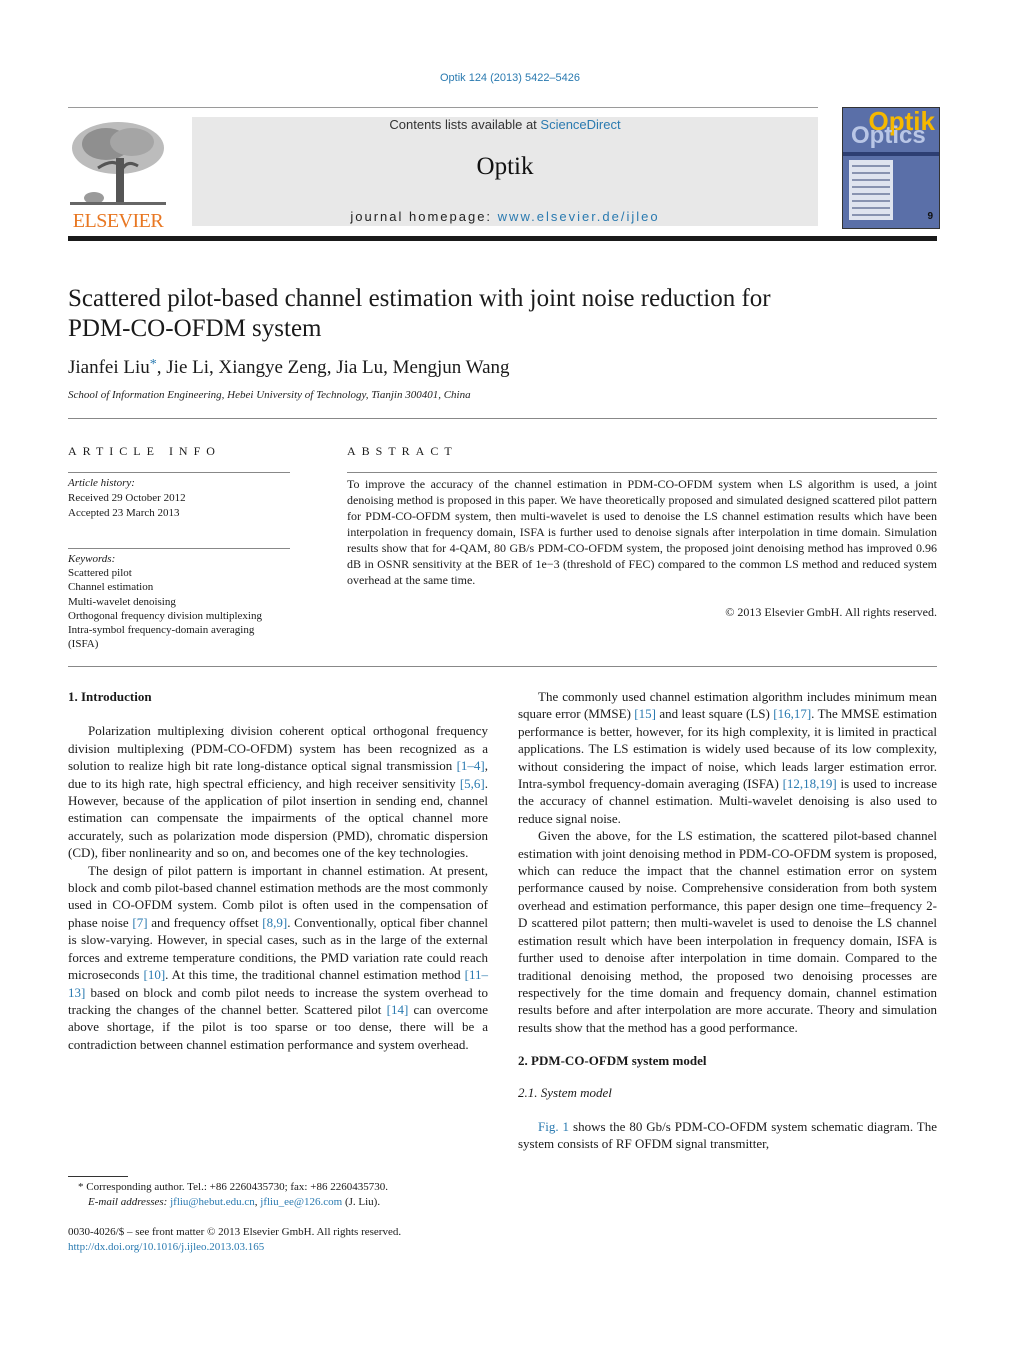  I want to click on citation-link: [12,18,19], so click(810, 783).